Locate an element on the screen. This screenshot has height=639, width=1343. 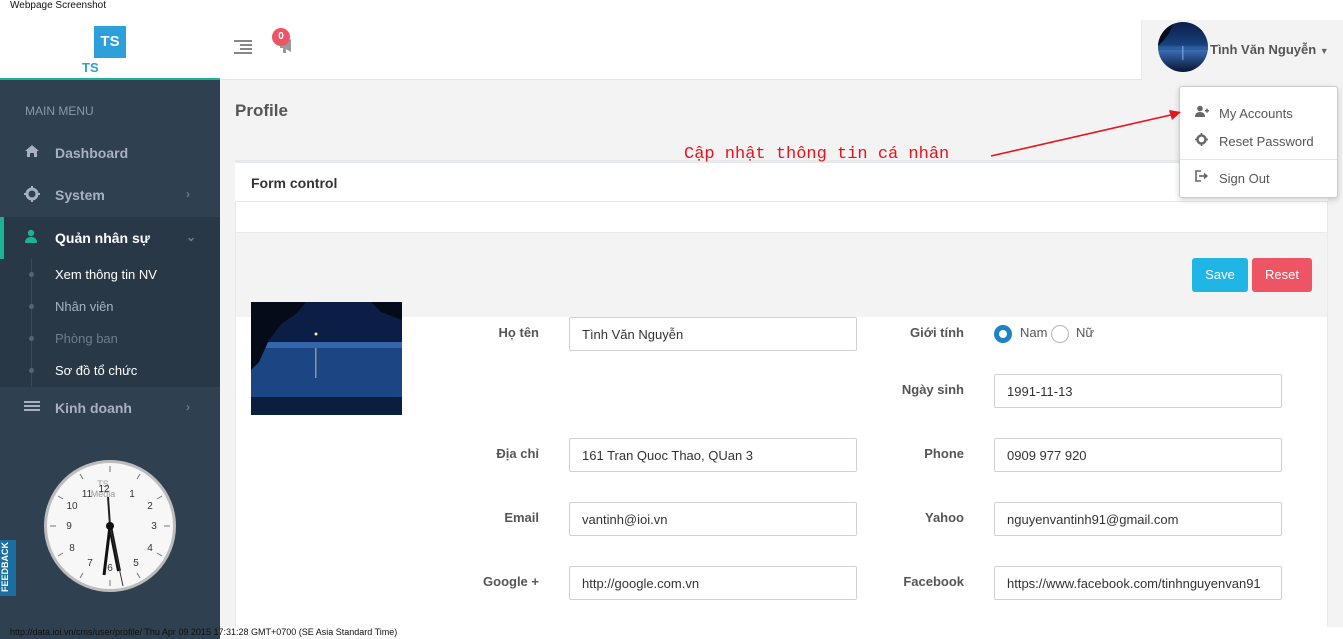
menu-item-label: Sign Out is located at coordinates (1244, 178).